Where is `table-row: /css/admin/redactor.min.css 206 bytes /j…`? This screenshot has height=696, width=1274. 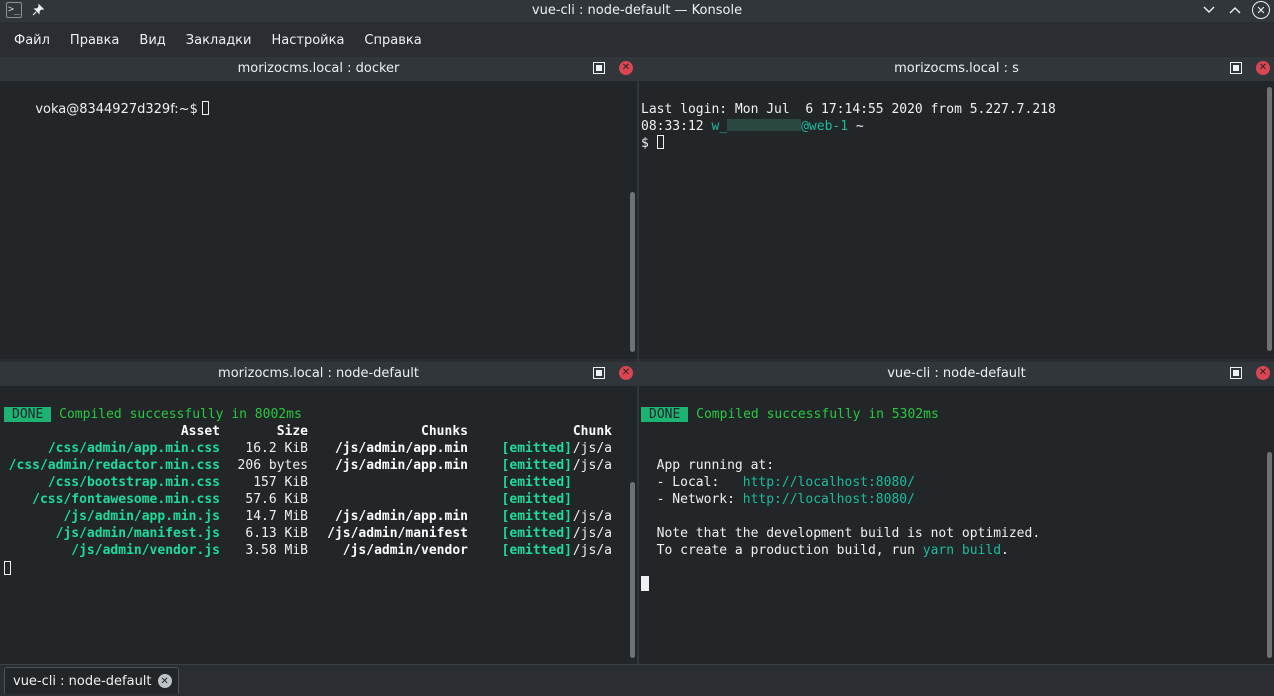 table-row: /css/admin/redactor.min.css 206 bytes /j… is located at coordinates (308, 465).